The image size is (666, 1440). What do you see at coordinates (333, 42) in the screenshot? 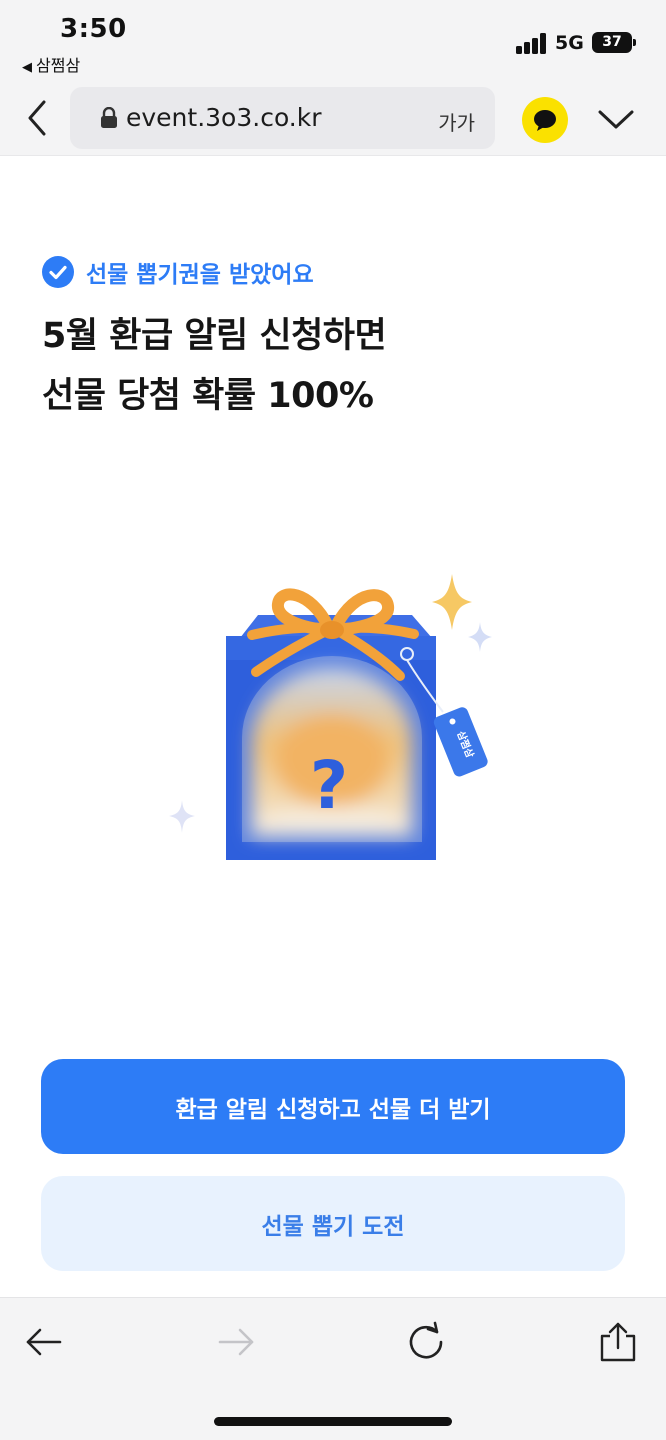
I see `status-bar: 3:50 ◀ 삼쩜삼 5G 37` at bounding box center [333, 42].